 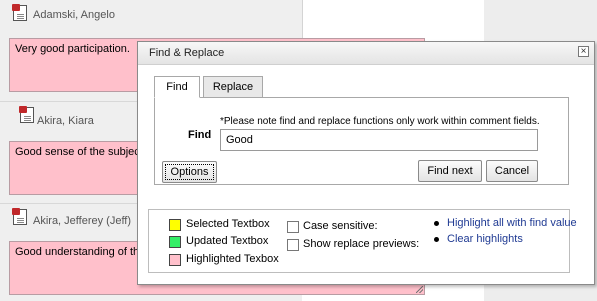 What do you see at coordinates (227, 241) in the screenshot?
I see `legend-updated: Updated Textbox` at bounding box center [227, 241].